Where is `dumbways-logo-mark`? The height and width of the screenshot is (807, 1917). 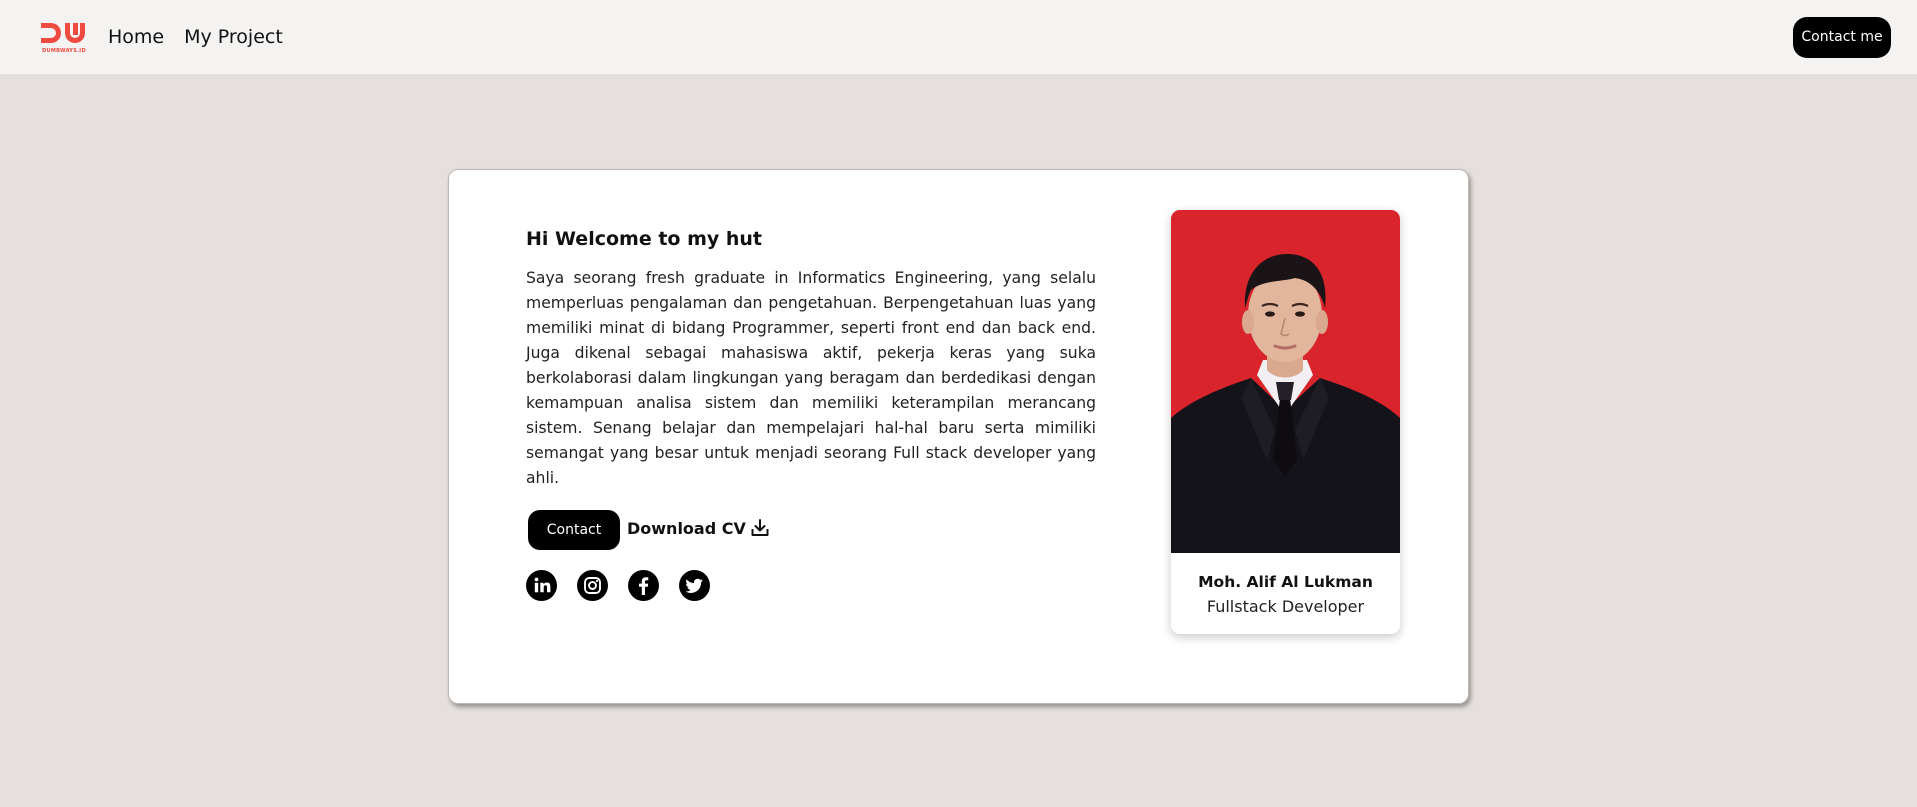 dumbways-logo-mark is located at coordinates (63, 32).